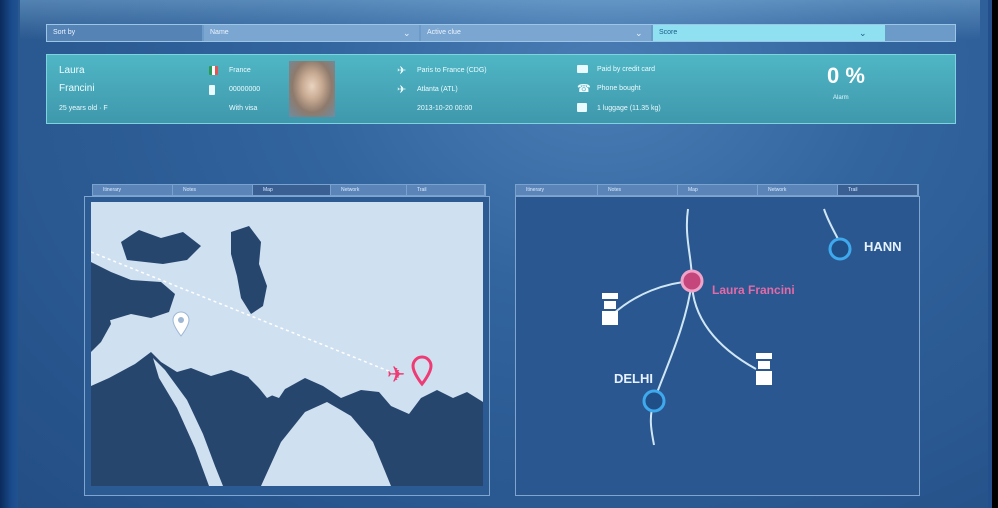 This screenshot has width=998, height=508. What do you see at coordinates (584, 89) in the screenshot?
I see `phone-icon: ☎` at bounding box center [584, 89].